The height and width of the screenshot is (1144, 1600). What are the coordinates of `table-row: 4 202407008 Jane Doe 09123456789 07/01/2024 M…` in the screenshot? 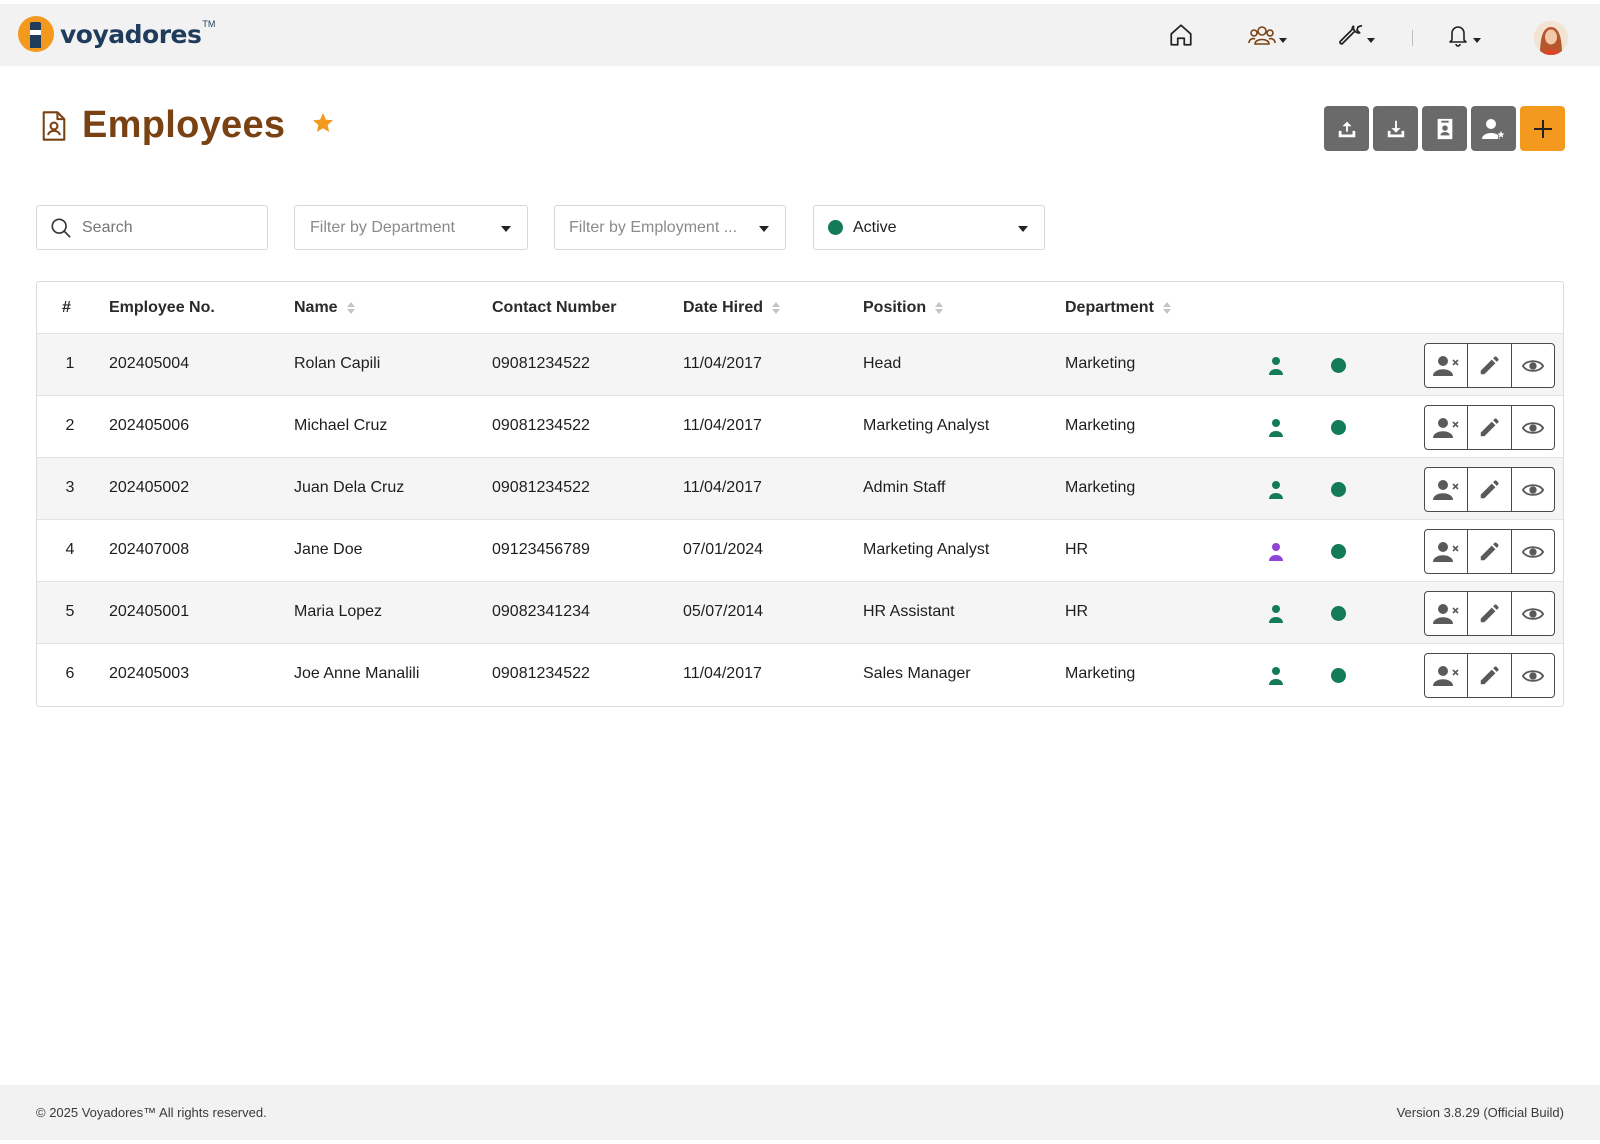 It's located at (800, 551).